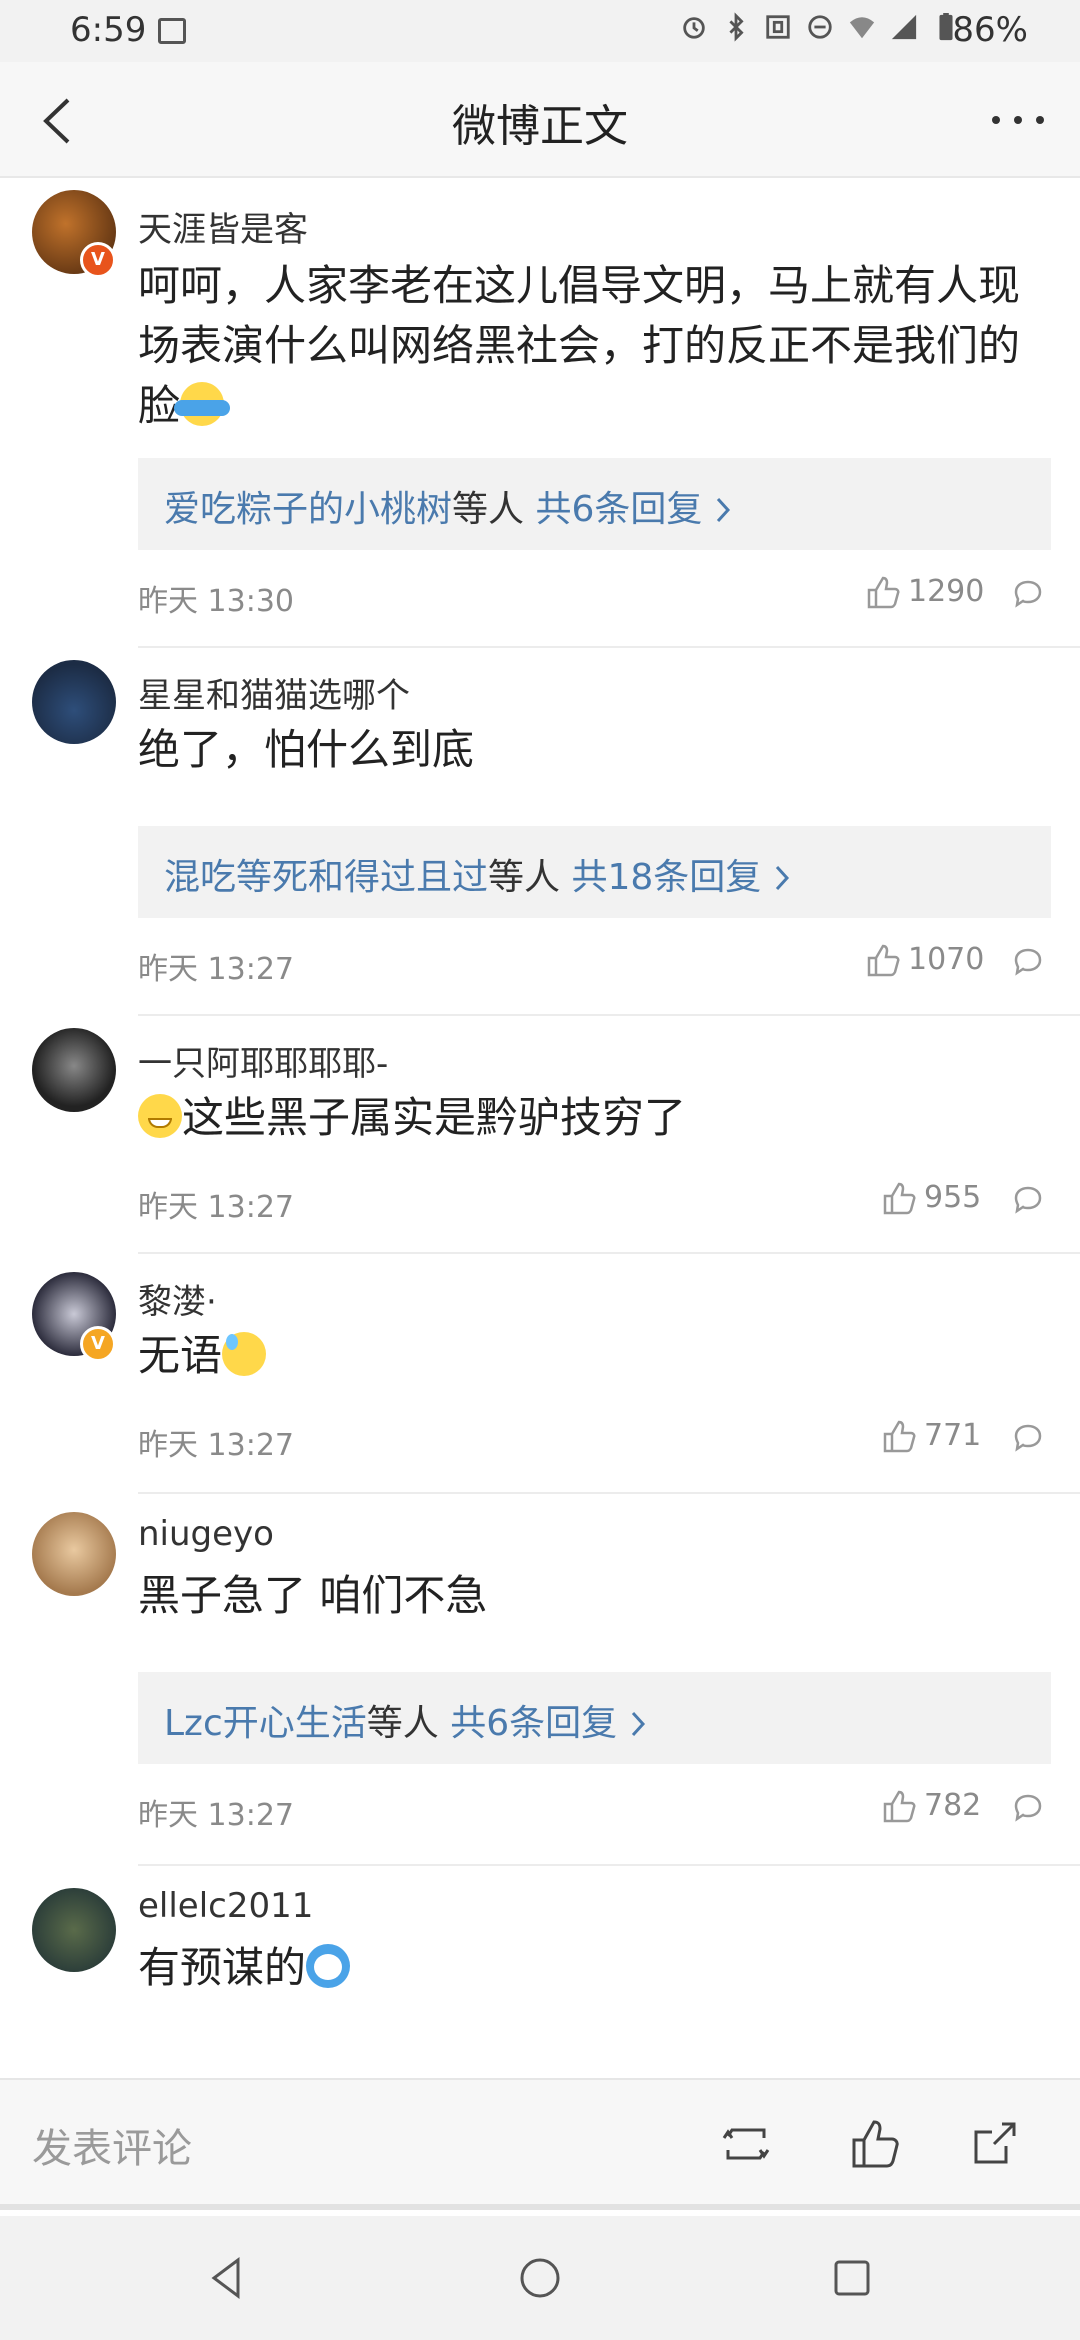 The image size is (1080, 2340). Describe the element at coordinates (326, 877) in the screenshot. I see `reply-author: 混吃等死和得过且过` at that location.